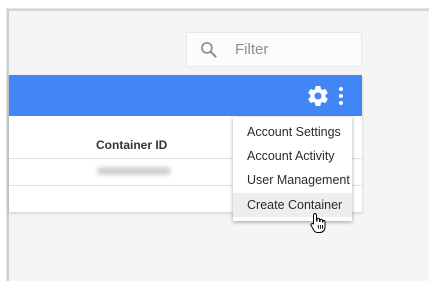 The image size is (429, 281). Describe the element at coordinates (134, 171) in the screenshot. I see `container-id-cell` at that location.